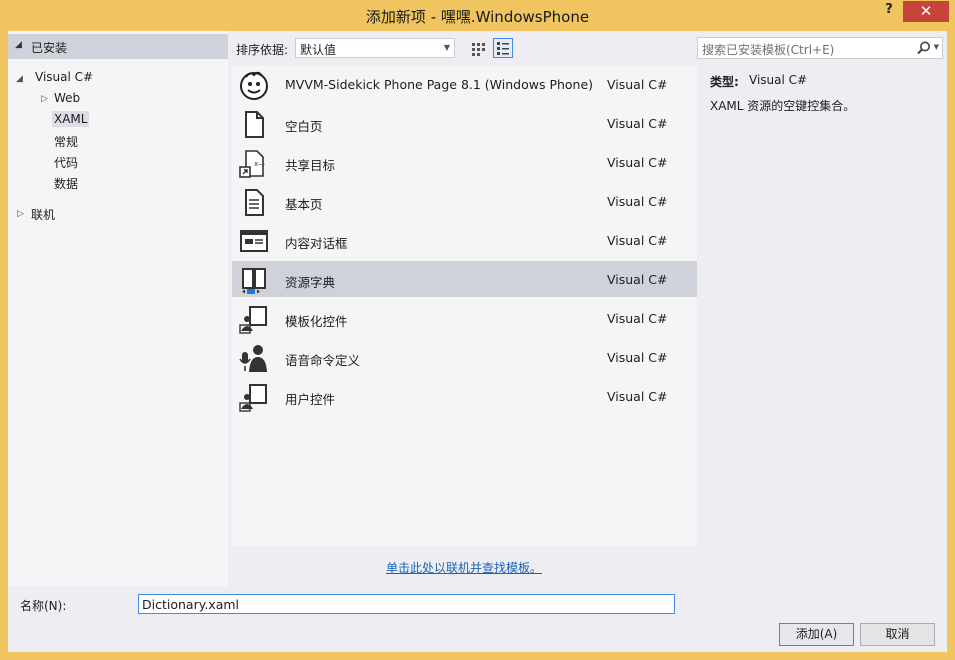  Describe the element at coordinates (66, 141) in the screenshot. I see `tree-item-general: 常规` at that location.